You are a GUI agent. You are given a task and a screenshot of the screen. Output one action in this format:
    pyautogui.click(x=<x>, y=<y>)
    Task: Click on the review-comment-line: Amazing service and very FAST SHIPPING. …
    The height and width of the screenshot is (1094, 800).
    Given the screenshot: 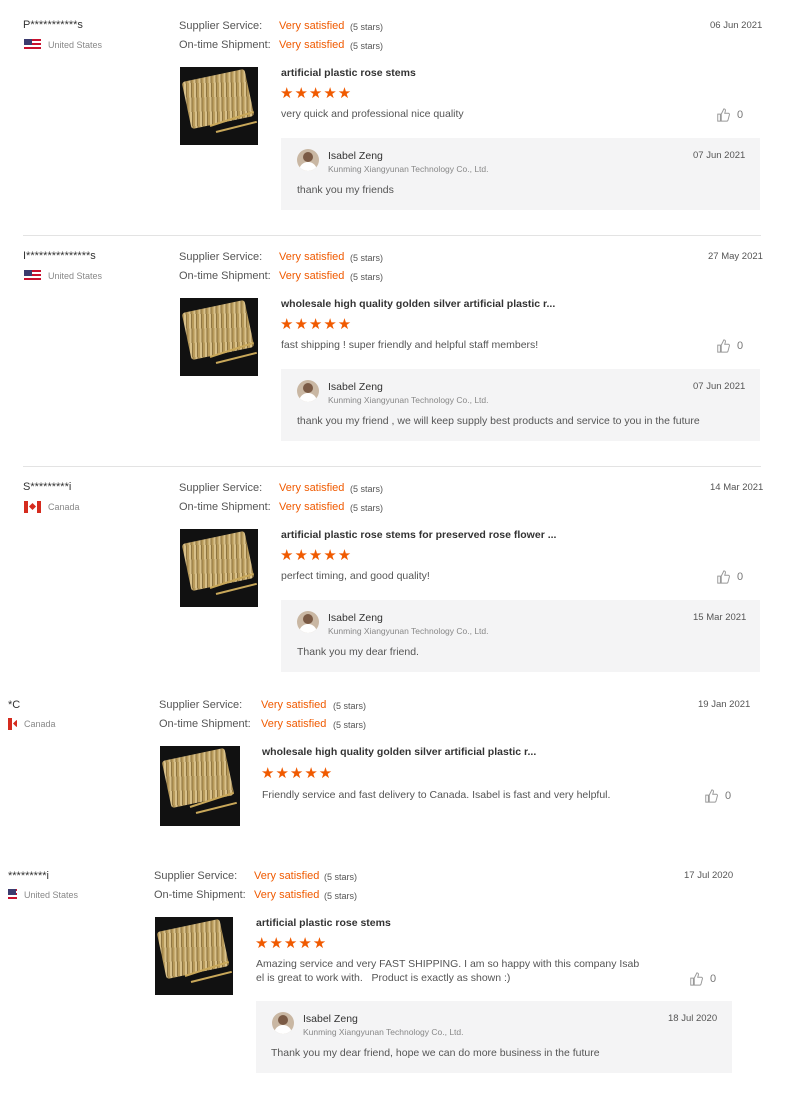 What is the action you would take?
    pyautogui.click(x=448, y=964)
    